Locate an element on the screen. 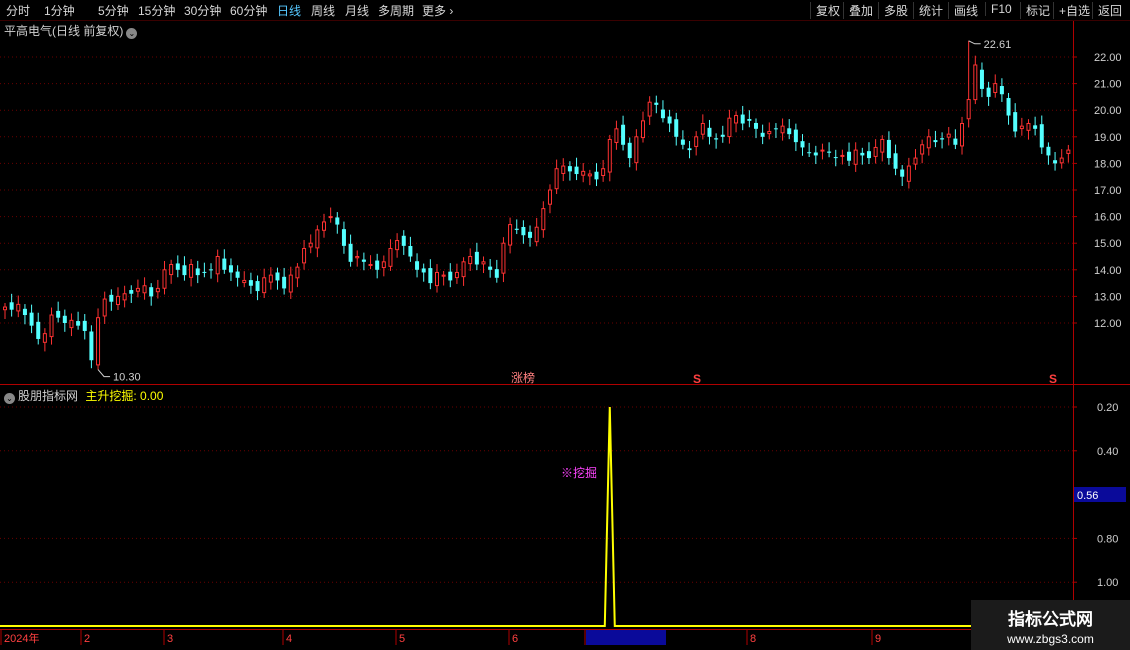 Image resolution: width=1130 pixels, height=650 pixels. watermark: 指标公式网 www.zbgs3.com is located at coordinates (1050, 625).